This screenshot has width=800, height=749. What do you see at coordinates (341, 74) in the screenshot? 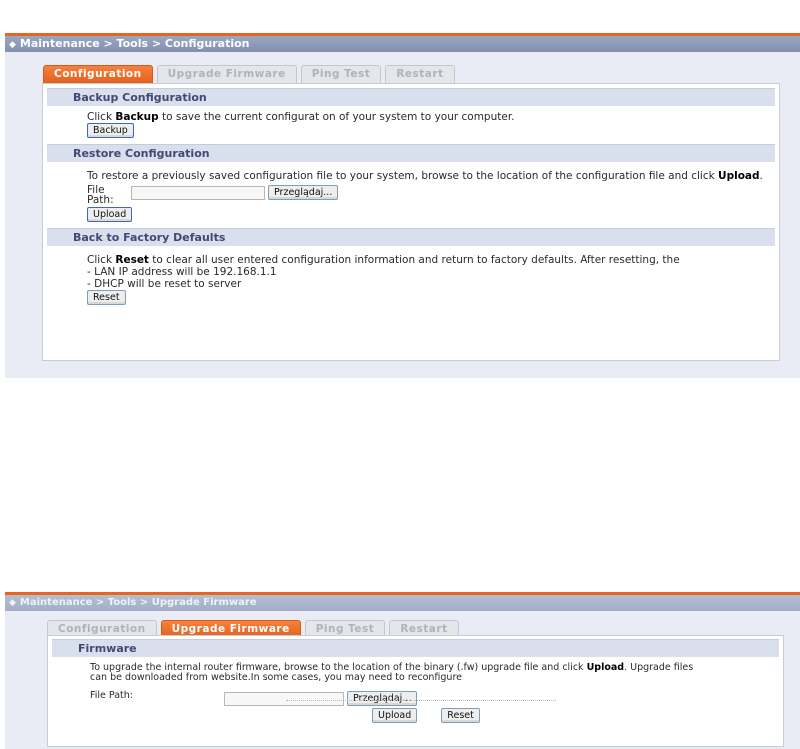
I see `tab-ping-test: Ping Test` at bounding box center [341, 74].